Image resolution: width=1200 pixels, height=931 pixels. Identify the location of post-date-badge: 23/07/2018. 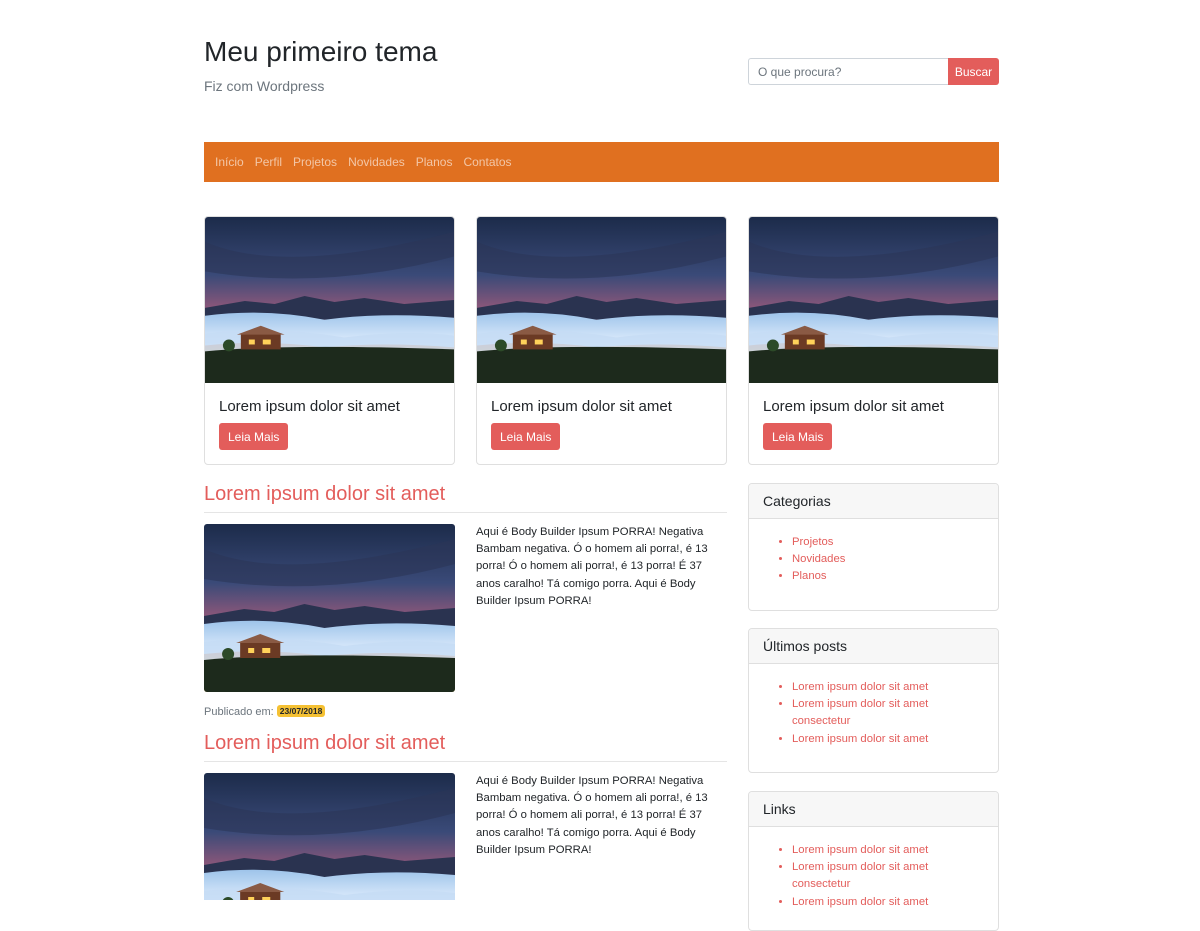
(301, 711).